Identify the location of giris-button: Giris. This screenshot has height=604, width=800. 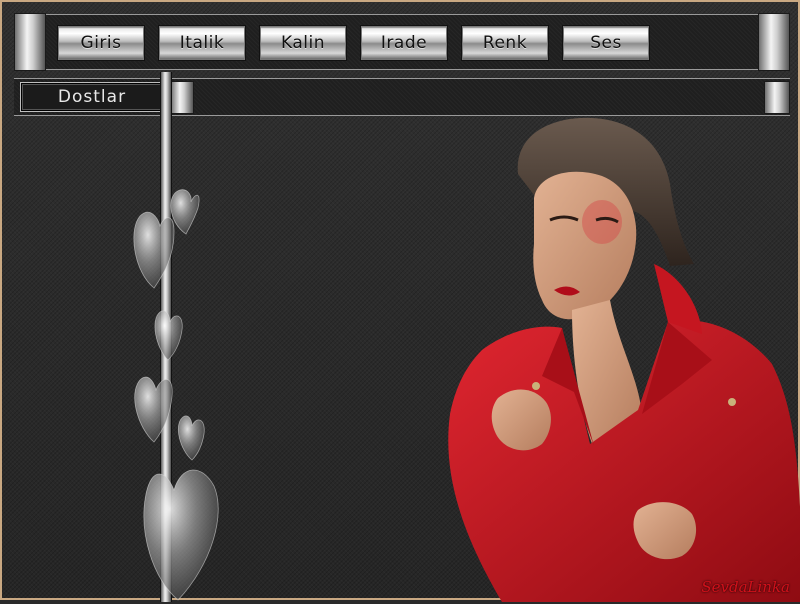
(101, 43).